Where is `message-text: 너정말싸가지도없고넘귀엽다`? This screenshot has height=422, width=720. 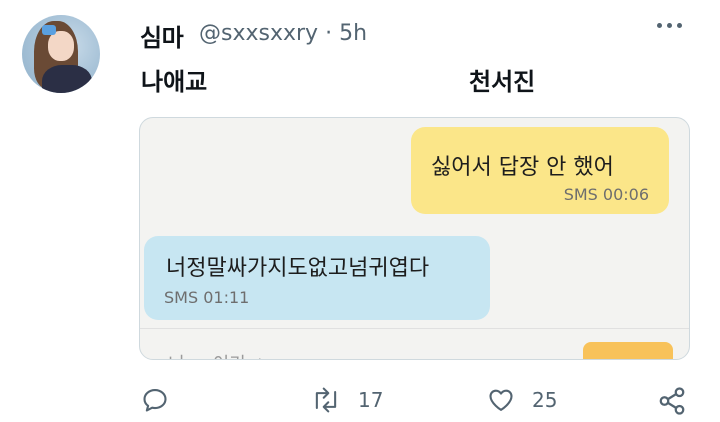 message-text: 너정말싸가지도없고넘귀엽다 is located at coordinates (298, 268).